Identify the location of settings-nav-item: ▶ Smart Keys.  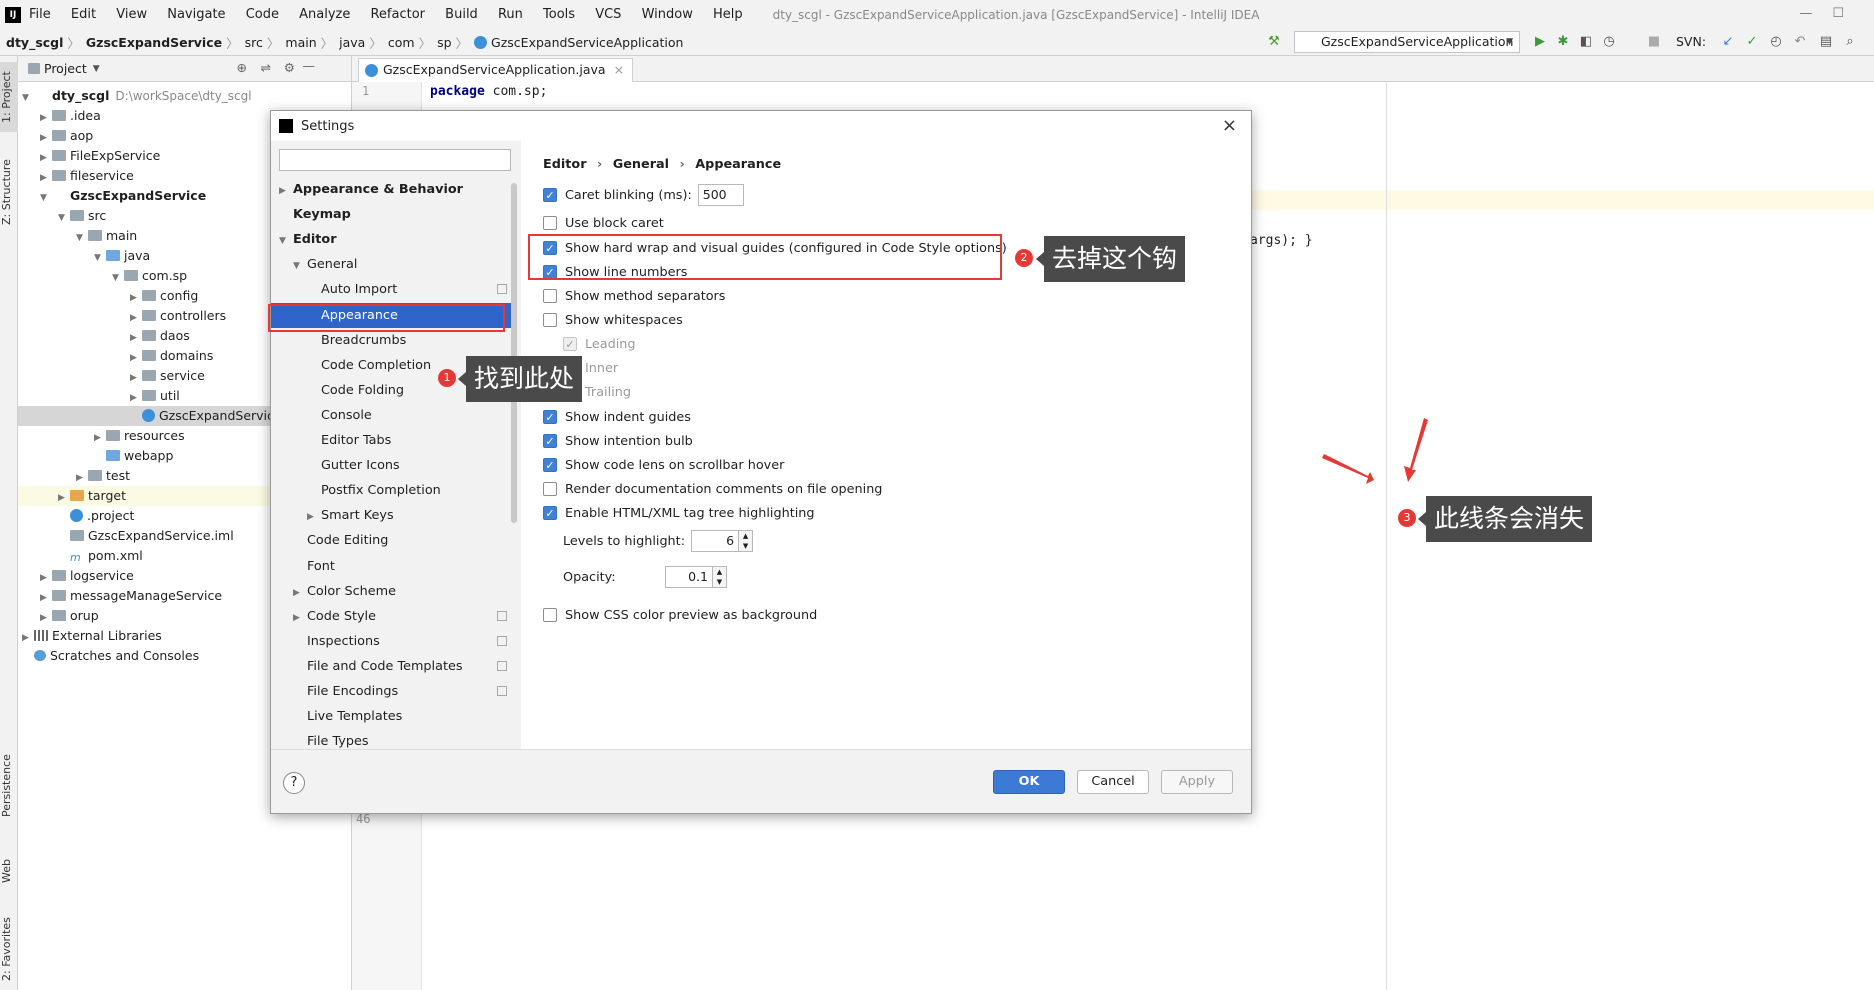
(393, 515).